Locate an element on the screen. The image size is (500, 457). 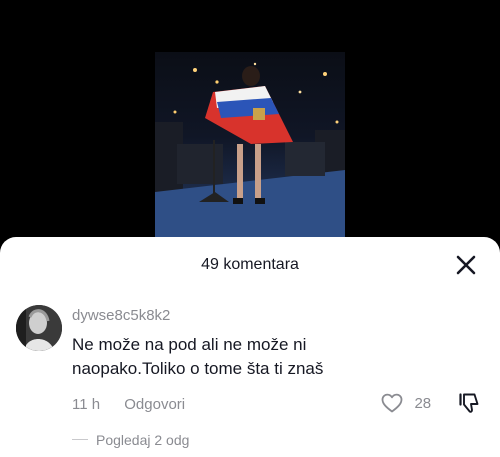
comment-meta: 11 h Odgovori is located at coordinates (128, 404).